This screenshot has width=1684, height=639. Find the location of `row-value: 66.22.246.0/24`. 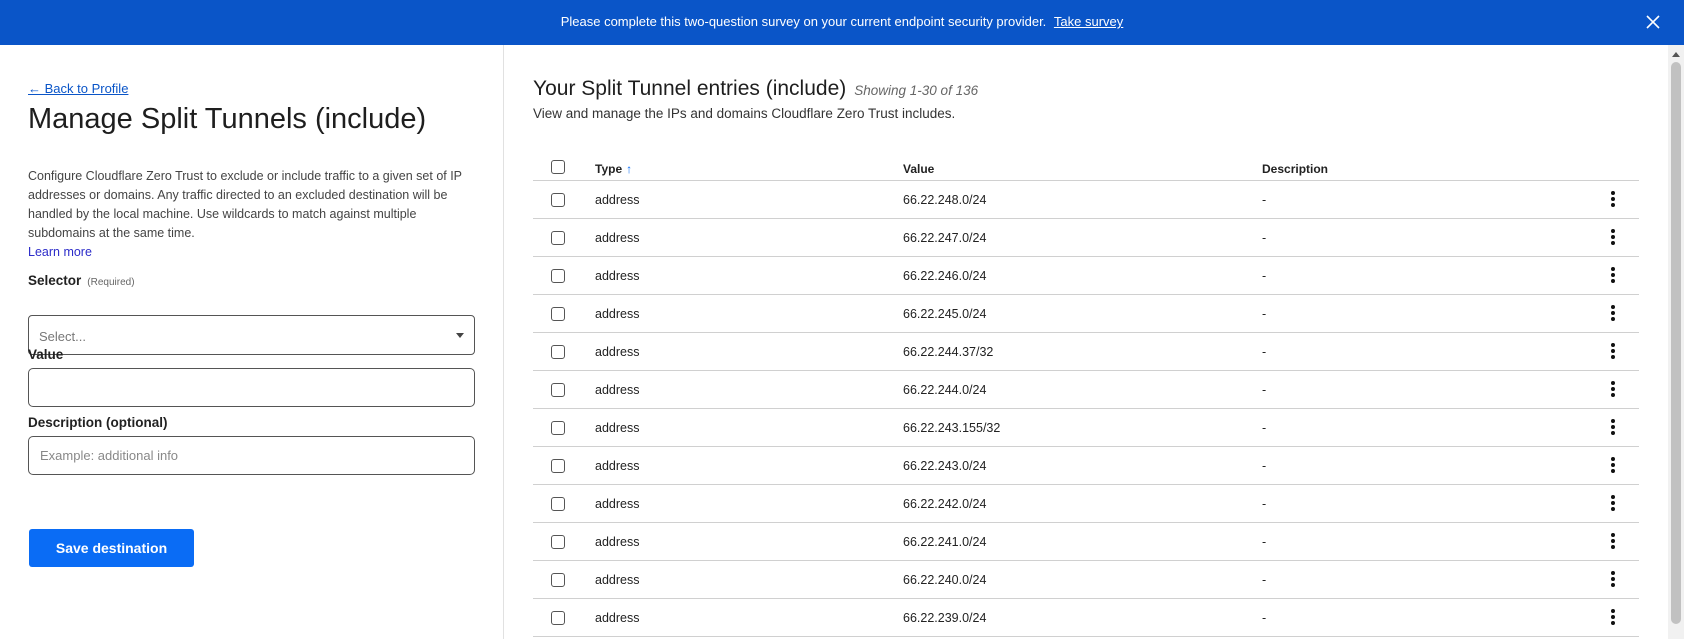

row-value: 66.22.246.0/24 is located at coordinates (945, 276).